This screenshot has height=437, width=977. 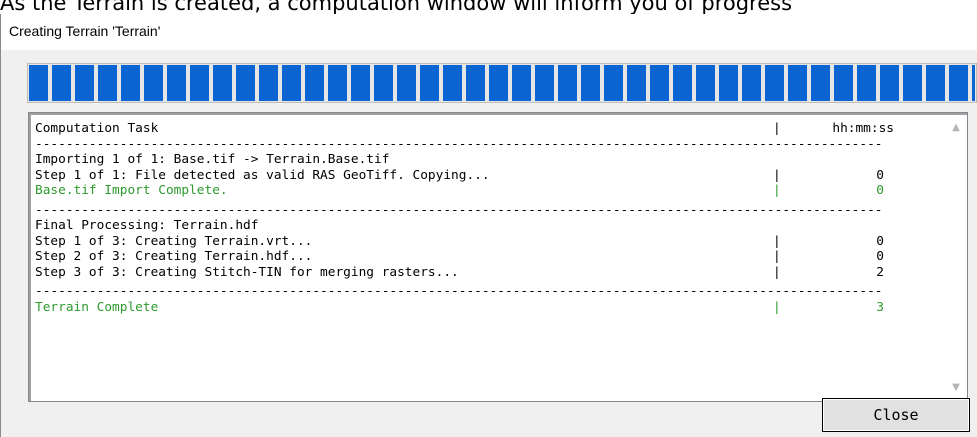 What do you see at coordinates (131, 190) in the screenshot?
I see `log-line-task: Base.tif Import Complete.` at bounding box center [131, 190].